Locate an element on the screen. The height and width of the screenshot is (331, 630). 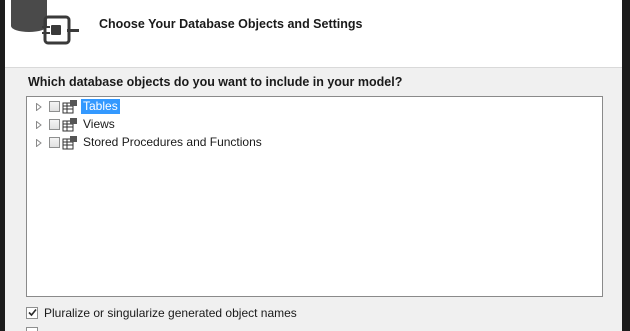
pluralize-checkbox is located at coordinates (32, 313).